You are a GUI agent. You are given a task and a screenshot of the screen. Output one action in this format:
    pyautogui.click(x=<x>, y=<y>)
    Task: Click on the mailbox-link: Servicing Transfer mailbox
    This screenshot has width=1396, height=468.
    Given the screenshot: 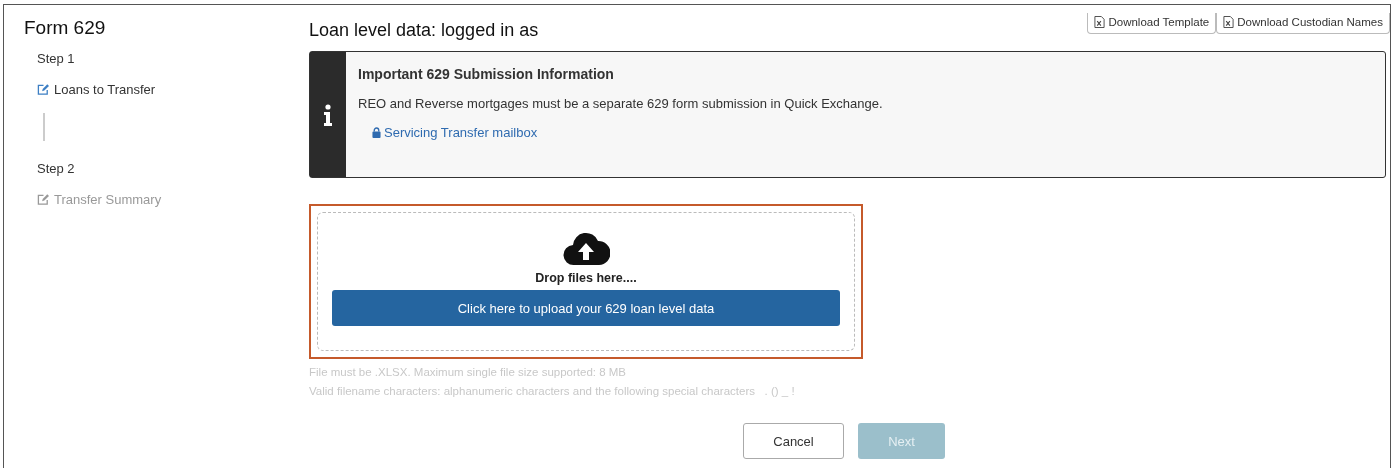 What is the action you would take?
    pyautogui.click(x=455, y=132)
    